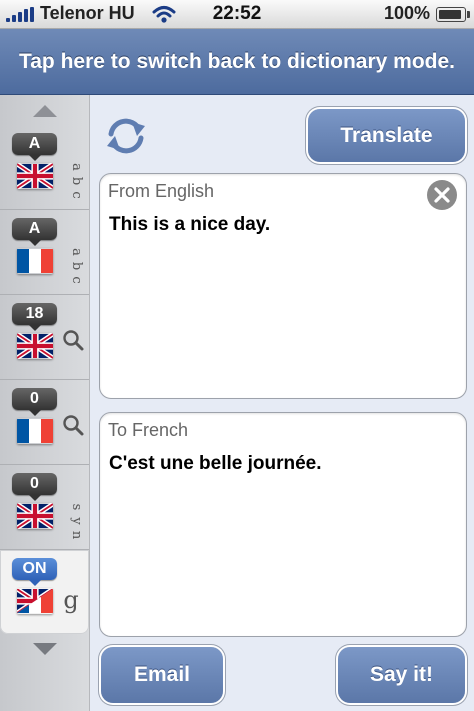  I want to click on sidebar-item-french-dictionary: A a b c, so click(44, 252).